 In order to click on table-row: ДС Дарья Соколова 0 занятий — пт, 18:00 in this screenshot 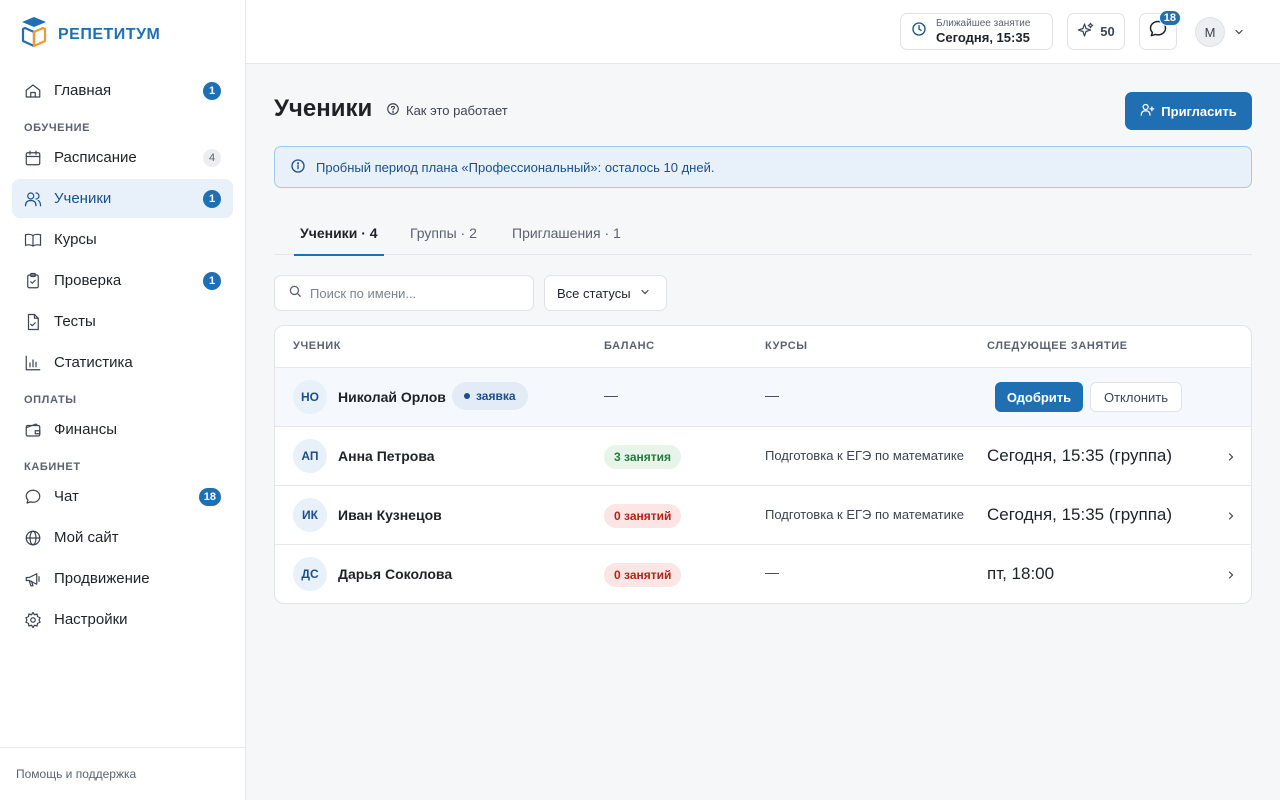, I will do `click(763, 574)`.